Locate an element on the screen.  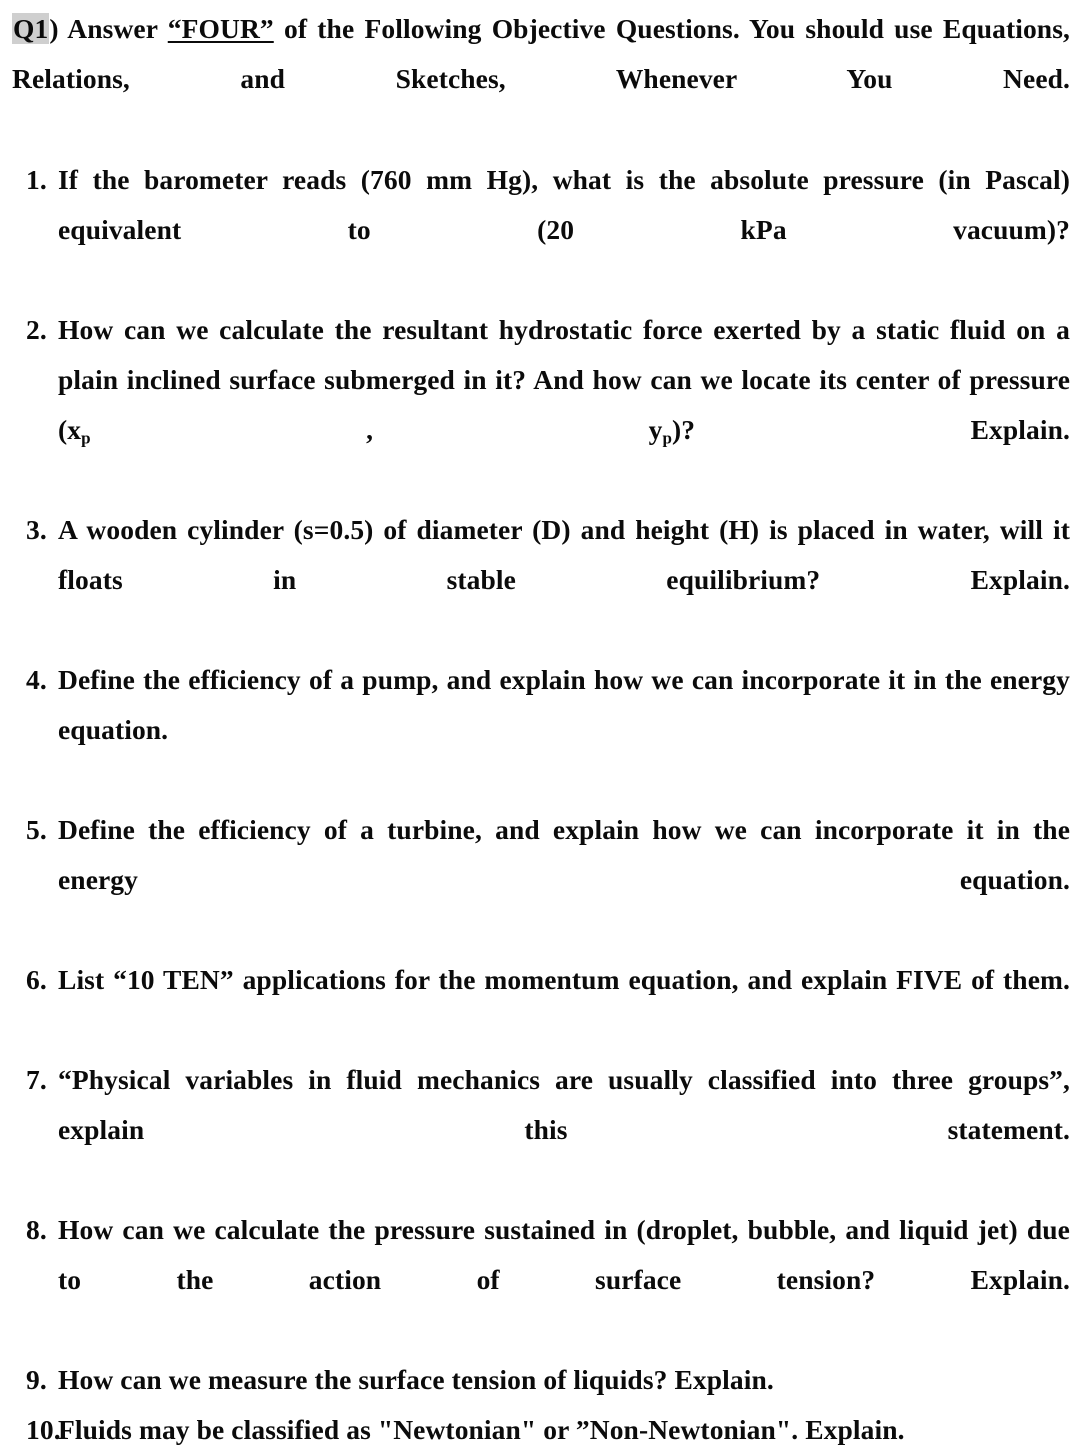
subscript-yp: p is located at coordinates (667, 438).